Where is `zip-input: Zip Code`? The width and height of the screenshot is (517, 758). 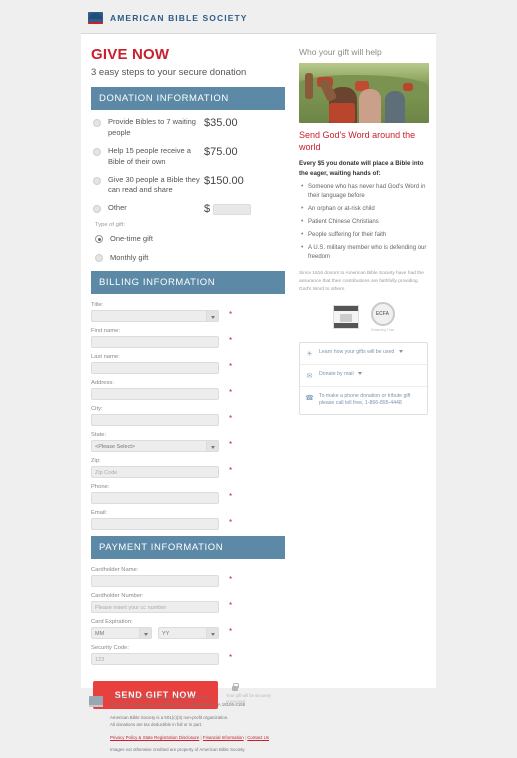
zip-input: Zip Code is located at coordinates (155, 472).